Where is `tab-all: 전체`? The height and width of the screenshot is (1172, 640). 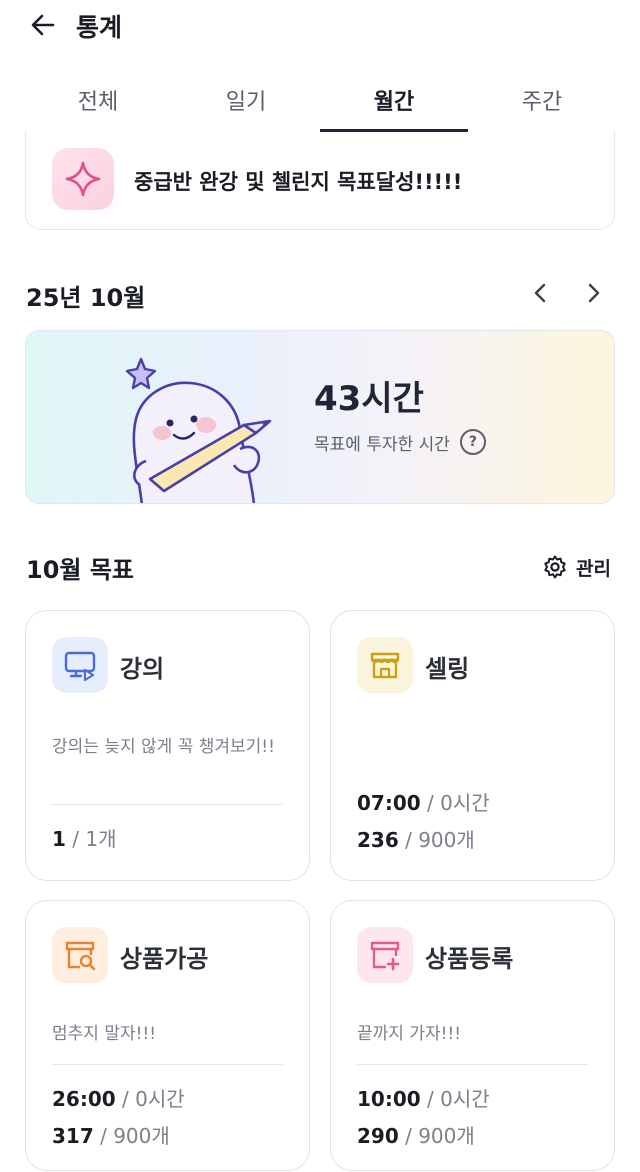 tab-all: 전체 is located at coordinates (98, 104).